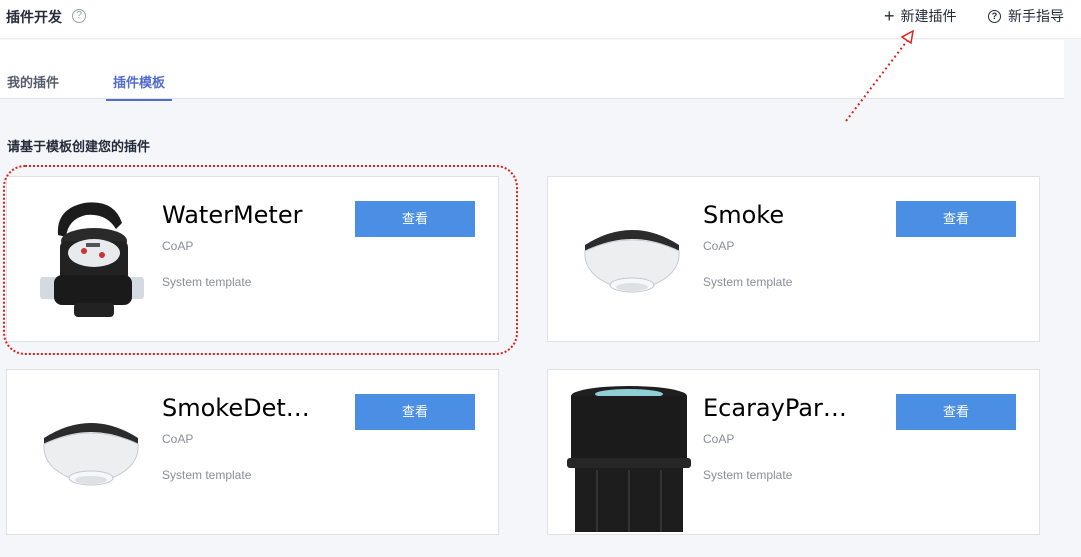 The width and height of the screenshot is (1081, 557). Describe the element at coordinates (91, 260) in the screenshot. I see `water-meter-image` at that location.